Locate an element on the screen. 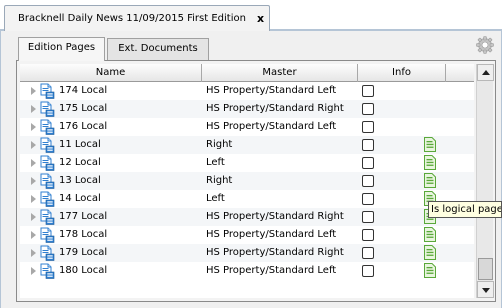 Image resolution: width=502 pixels, height=308 pixels. scroll-down-button is located at coordinates (485, 289).